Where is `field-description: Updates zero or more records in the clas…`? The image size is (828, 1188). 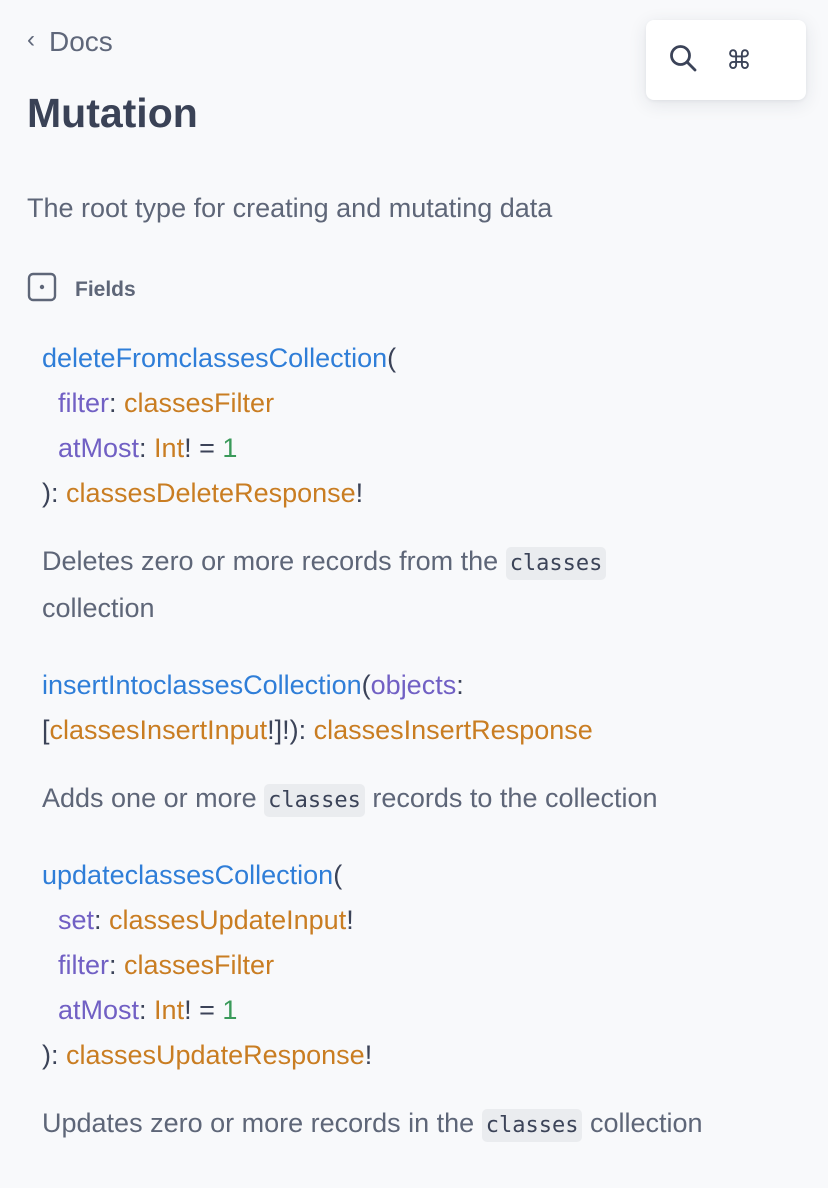 field-description: Updates zero or more records in the clas… is located at coordinates (420, 1124).